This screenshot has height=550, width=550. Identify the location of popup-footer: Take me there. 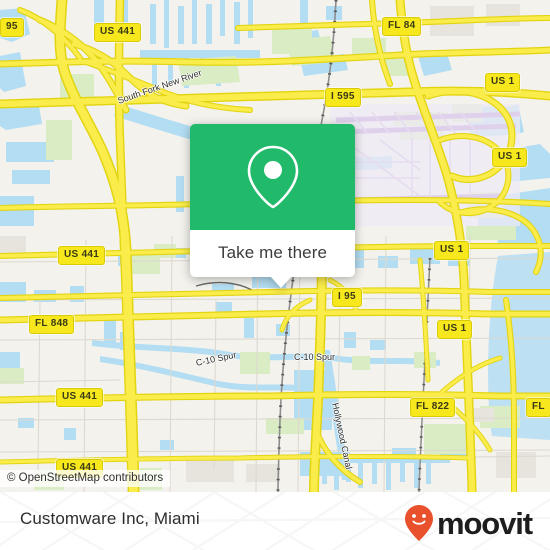
(272, 253).